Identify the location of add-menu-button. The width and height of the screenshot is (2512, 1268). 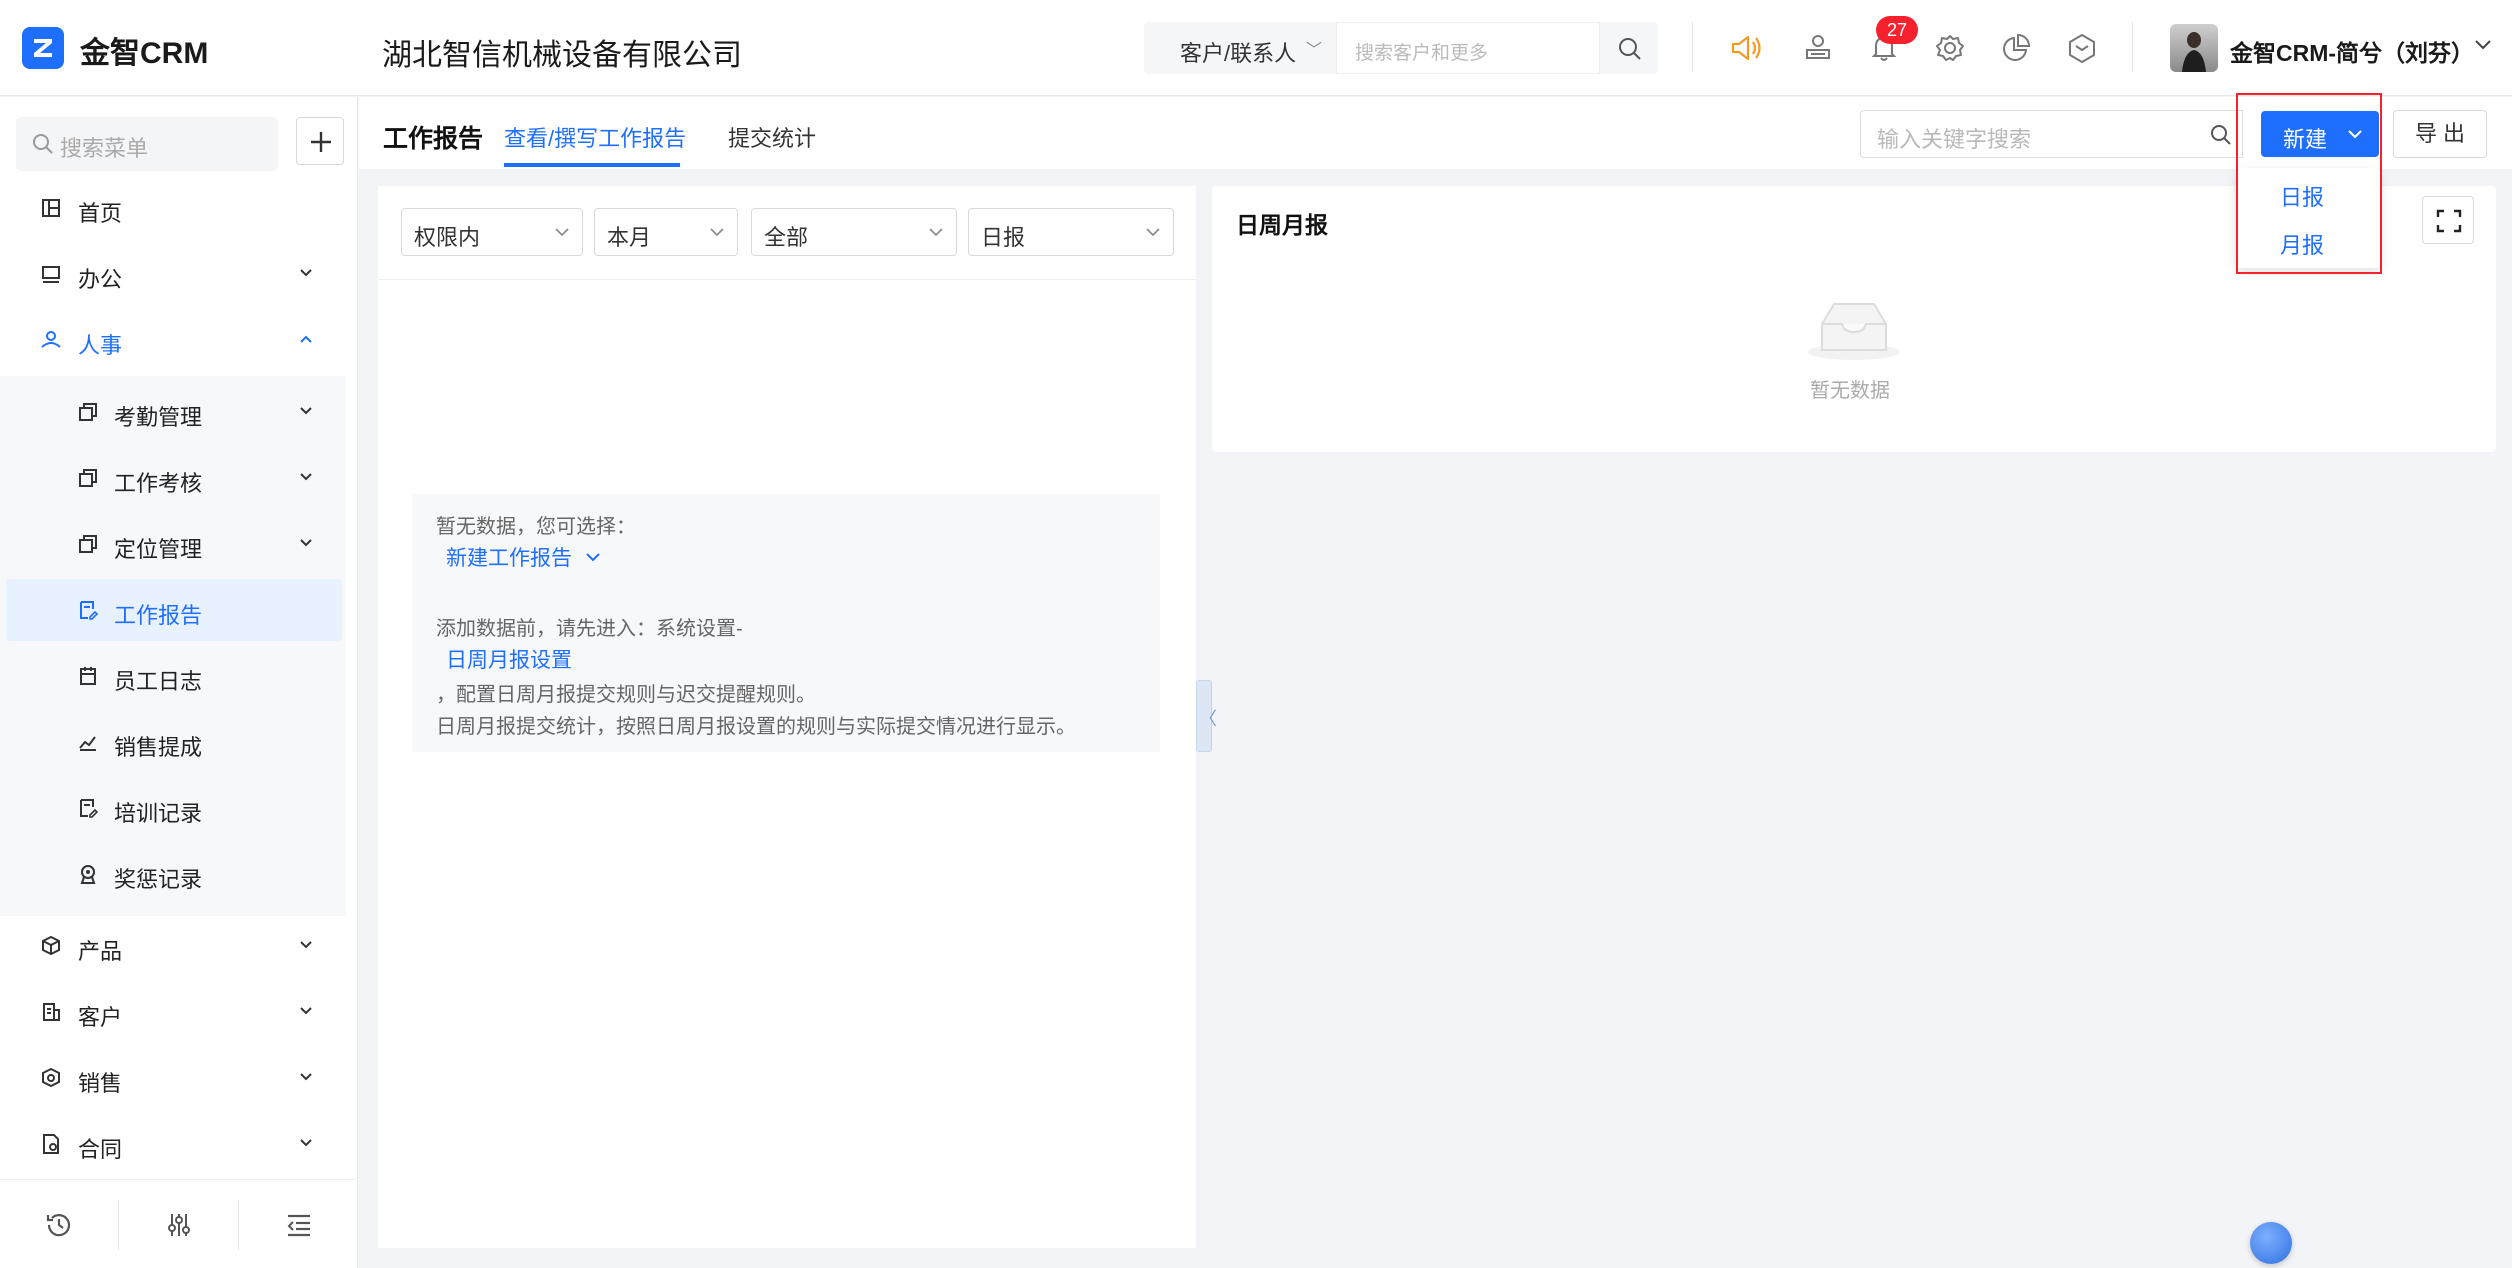
(320, 141).